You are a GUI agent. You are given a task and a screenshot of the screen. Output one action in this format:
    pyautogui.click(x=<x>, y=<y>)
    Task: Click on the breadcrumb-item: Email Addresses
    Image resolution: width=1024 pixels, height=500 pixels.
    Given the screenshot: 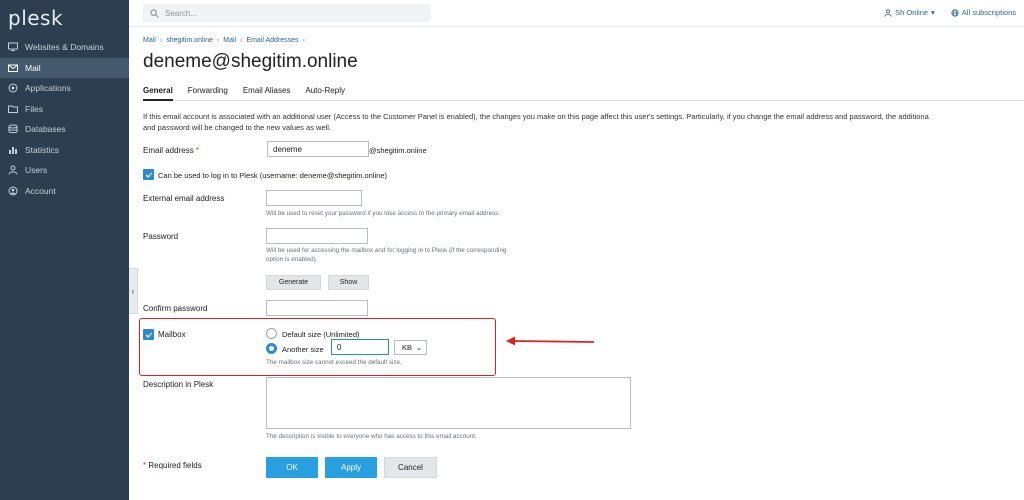 What is the action you would take?
    pyautogui.click(x=272, y=40)
    